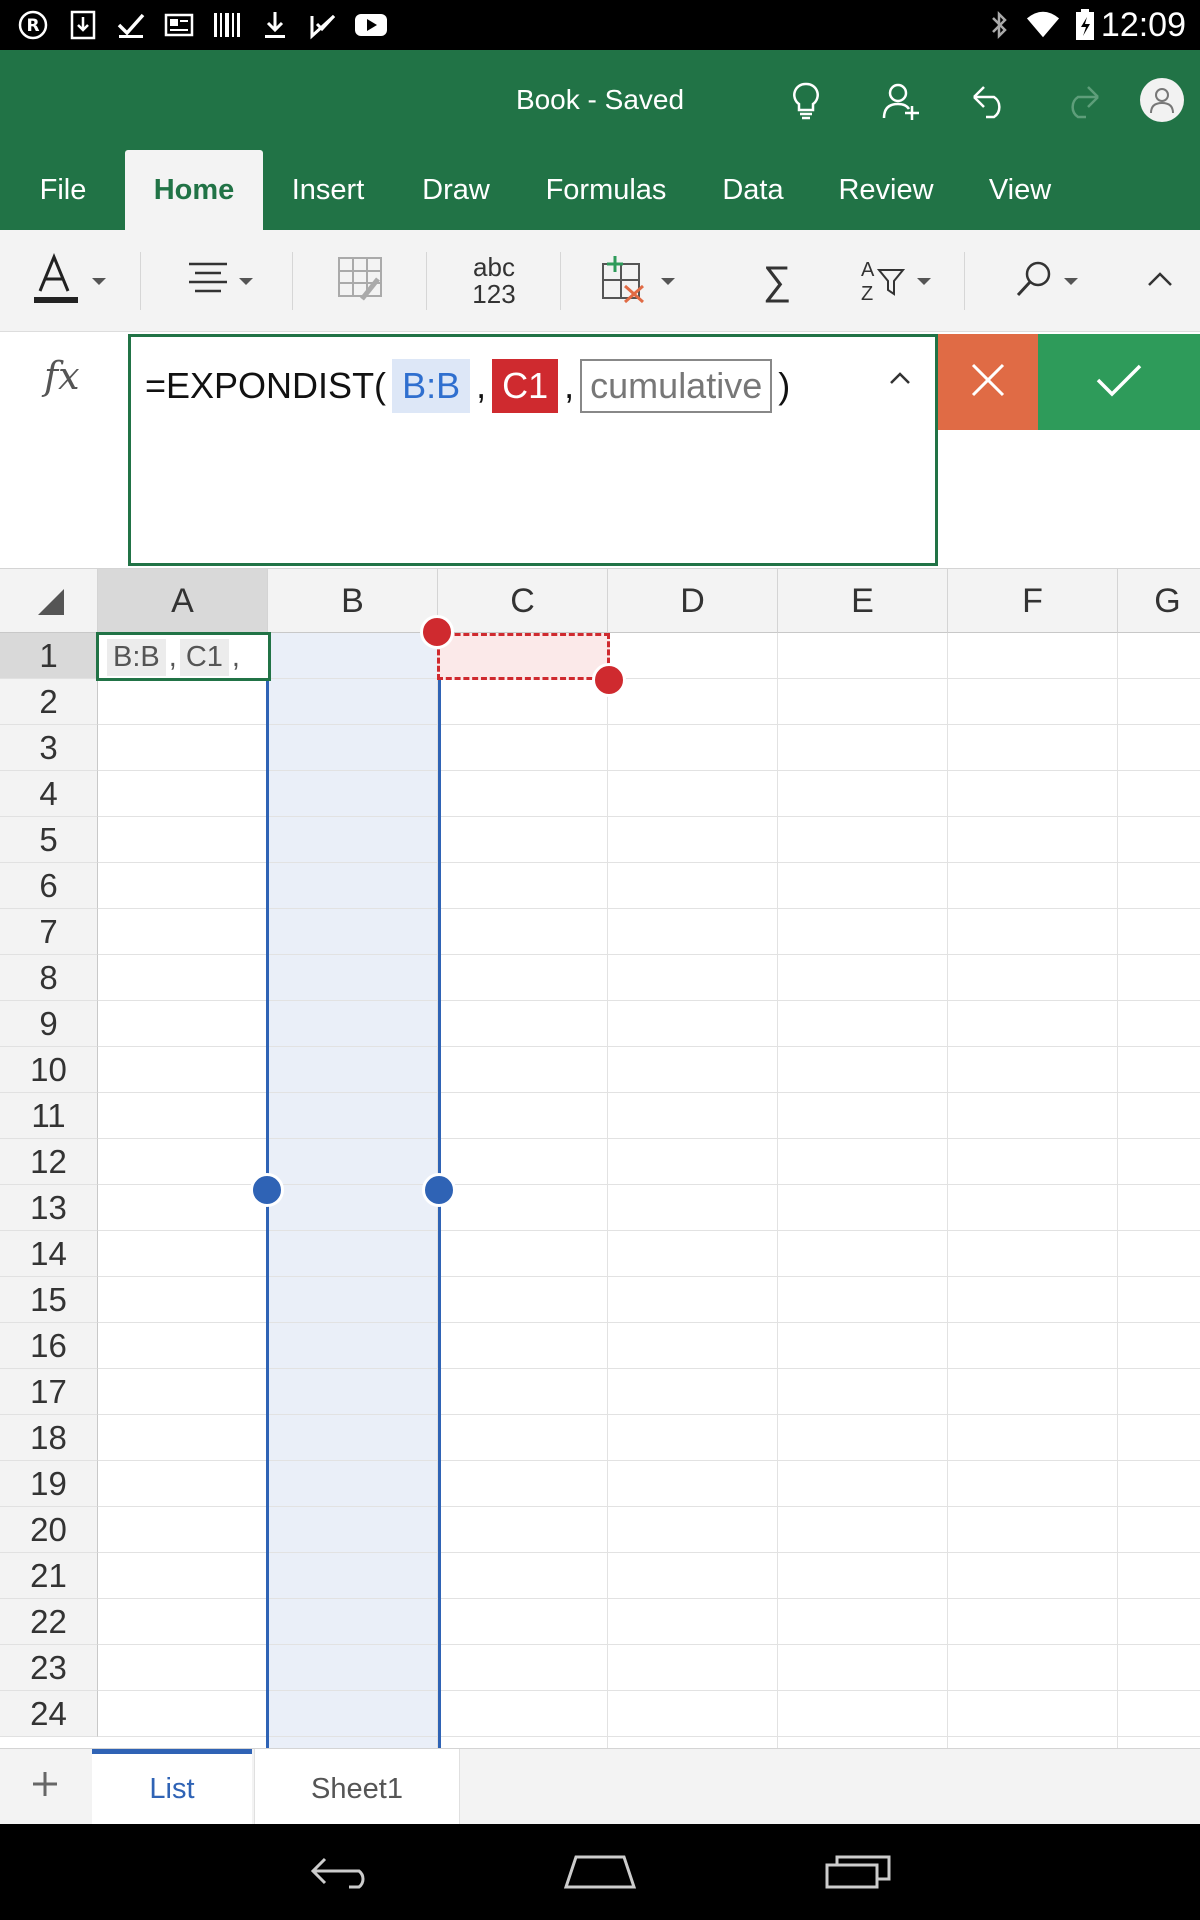  What do you see at coordinates (131, 25) in the screenshot?
I see `check-icon` at bounding box center [131, 25].